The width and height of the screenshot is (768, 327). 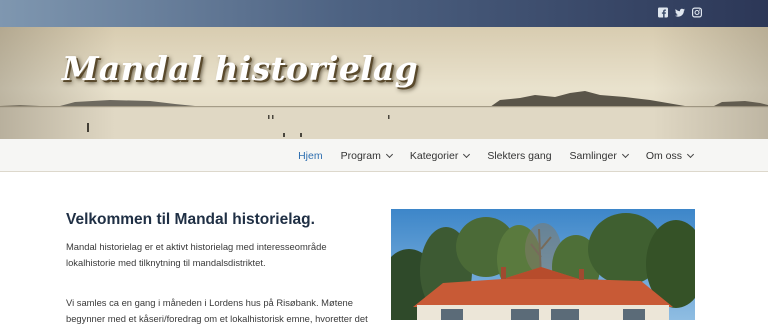 What do you see at coordinates (240, 68) in the screenshot?
I see `site-title: Mandal historielag` at bounding box center [240, 68].